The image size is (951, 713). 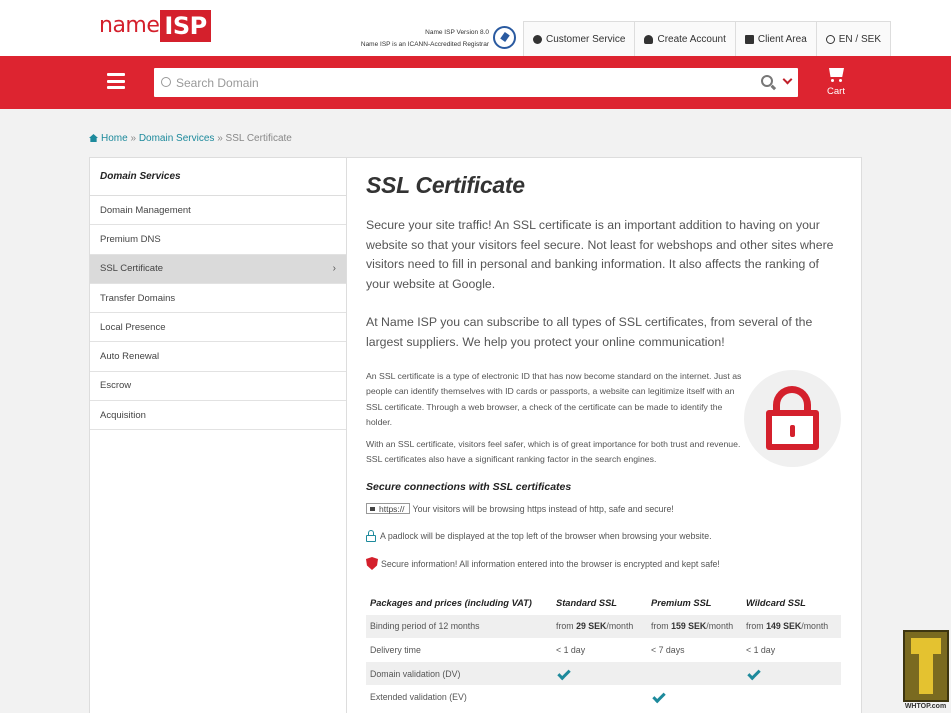 I want to click on table-row: Delivery time < 1 day < 7 days < 1 day, so click(x=603, y=650).